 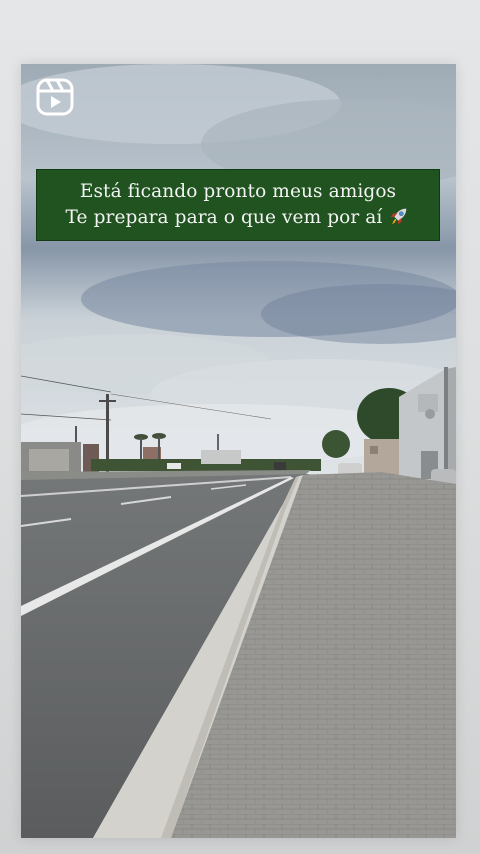 What do you see at coordinates (224, 217) in the screenshot?
I see `caption-line-2-text: Te prepara para o que vem por aí` at bounding box center [224, 217].